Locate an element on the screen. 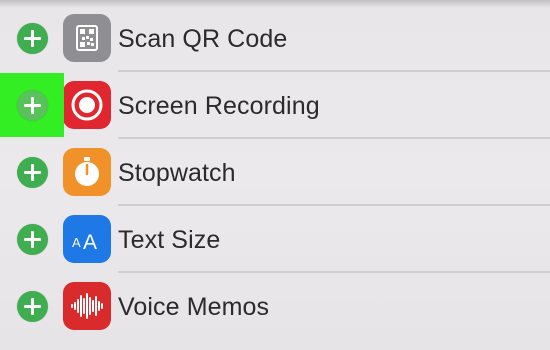  add-control-text-size is located at coordinates (32, 239).